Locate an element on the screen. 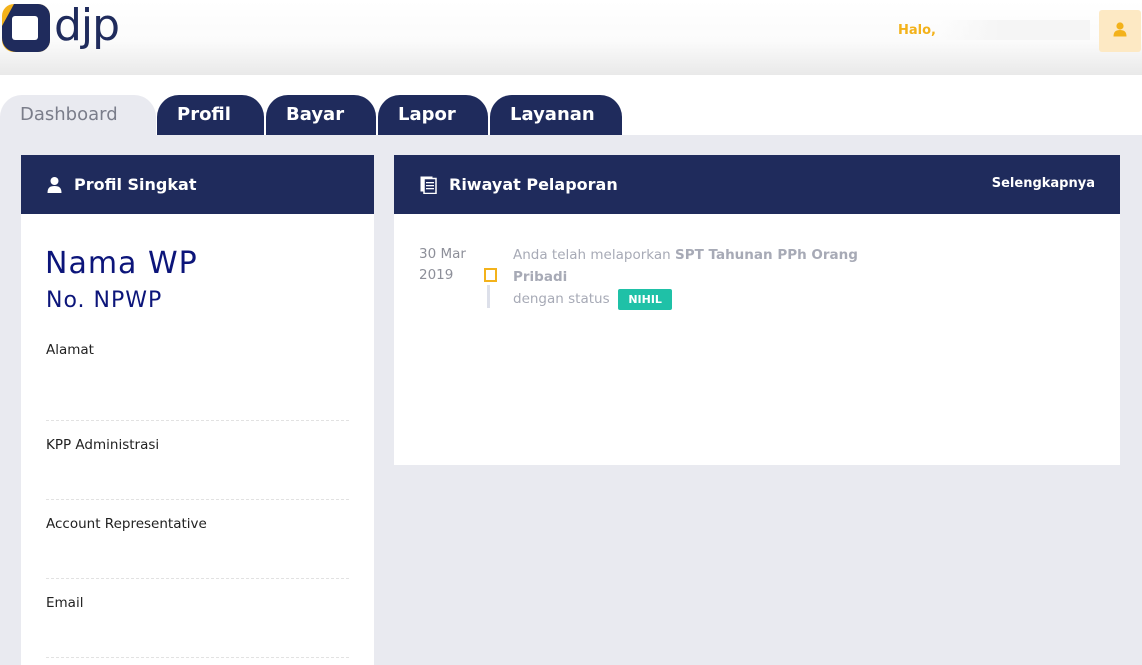 Image resolution: width=1142 pixels, height=665 pixels. history-date-day: 30 Mar is located at coordinates (442, 254).